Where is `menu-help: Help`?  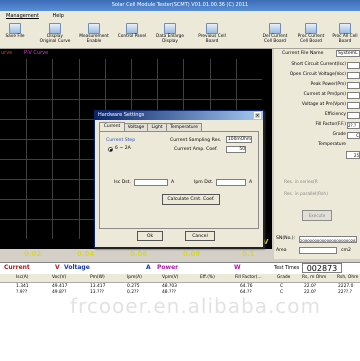
menu-help: Help is located at coordinates (58, 16).